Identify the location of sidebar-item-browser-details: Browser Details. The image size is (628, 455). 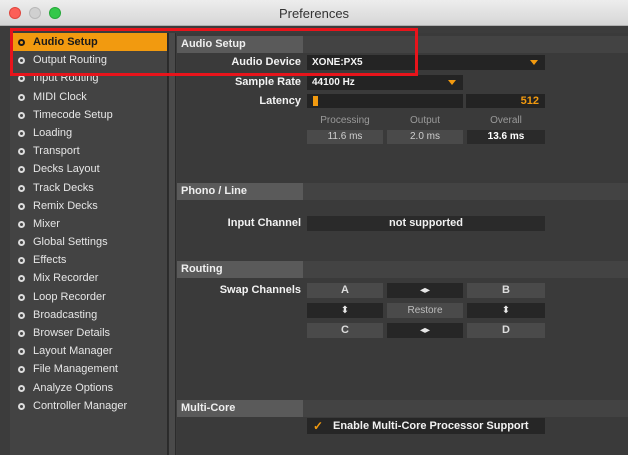
(88, 333).